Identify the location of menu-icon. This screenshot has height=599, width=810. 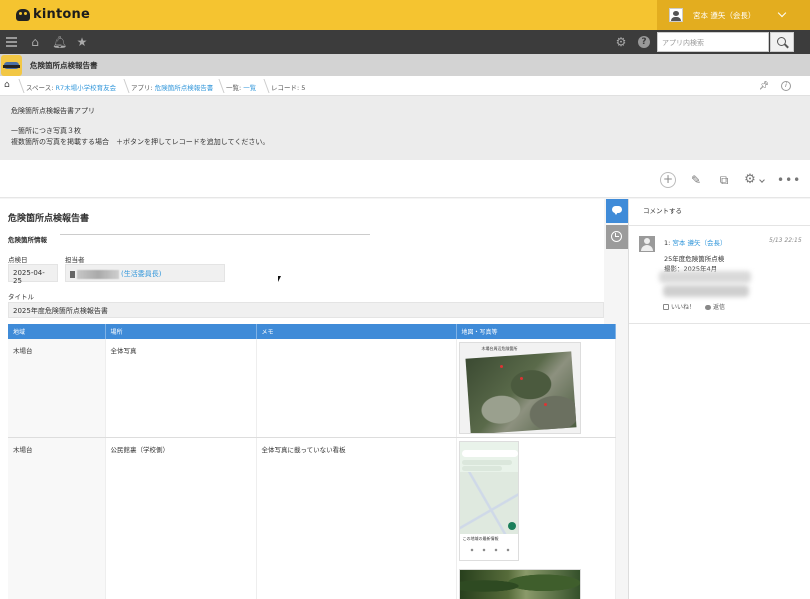
(11, 42).